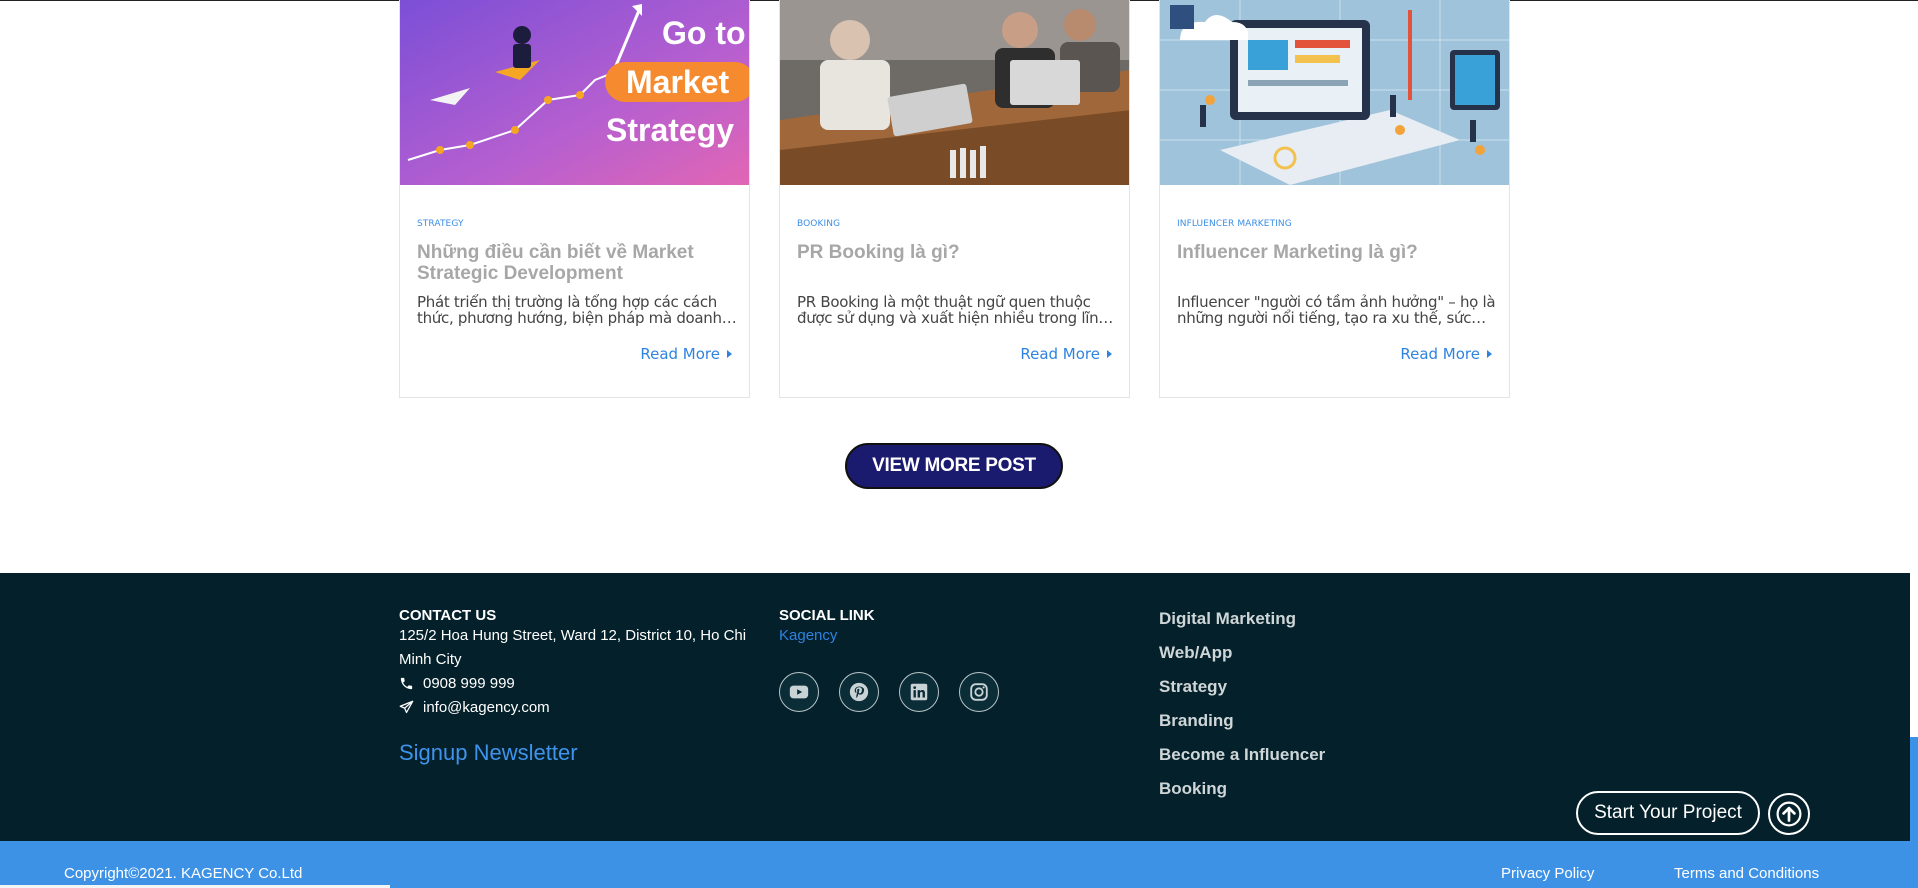  What do you see at coordinates (448, 615) in the screenshot?
I see `contact-heading: CONTACT US` at bounding box center [448, 615].